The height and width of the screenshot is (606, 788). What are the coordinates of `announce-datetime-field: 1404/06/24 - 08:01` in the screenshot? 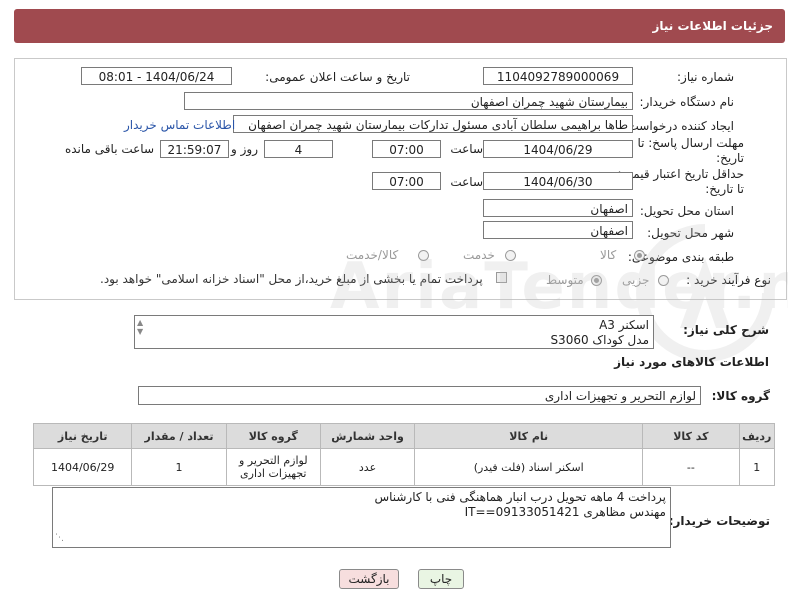 It's located at (156, 76).